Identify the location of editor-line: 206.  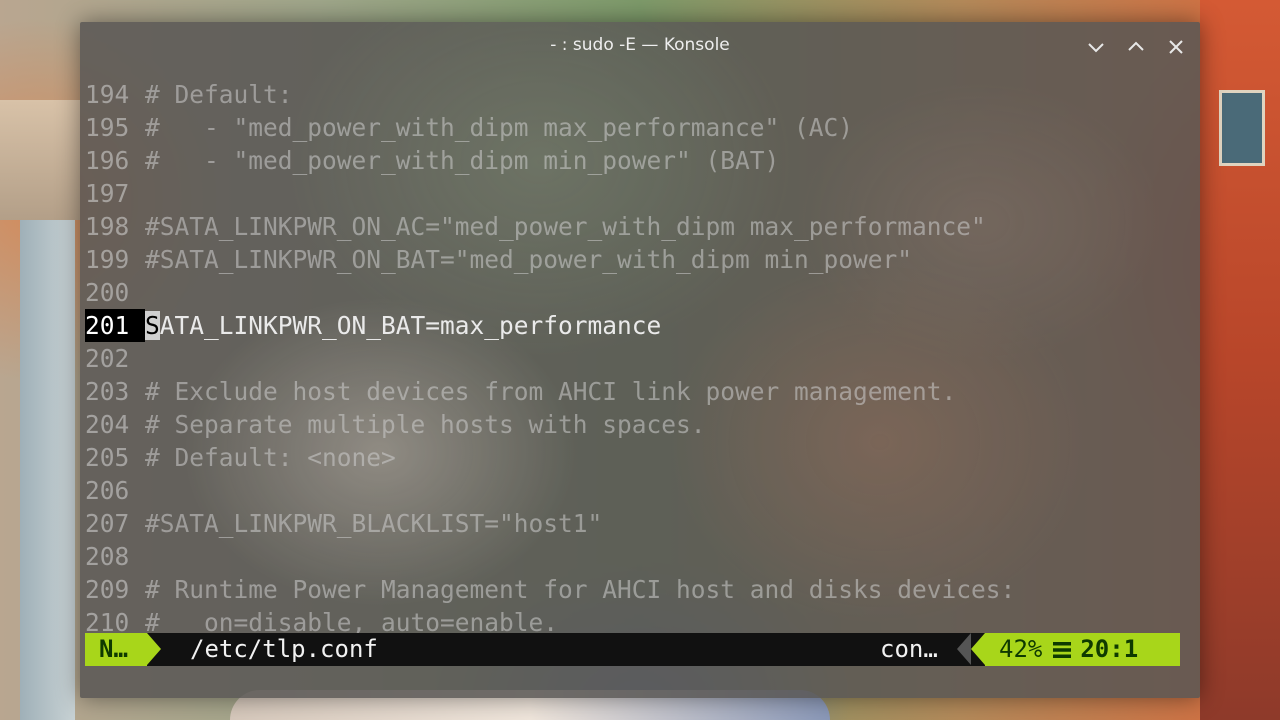
(550, 490).